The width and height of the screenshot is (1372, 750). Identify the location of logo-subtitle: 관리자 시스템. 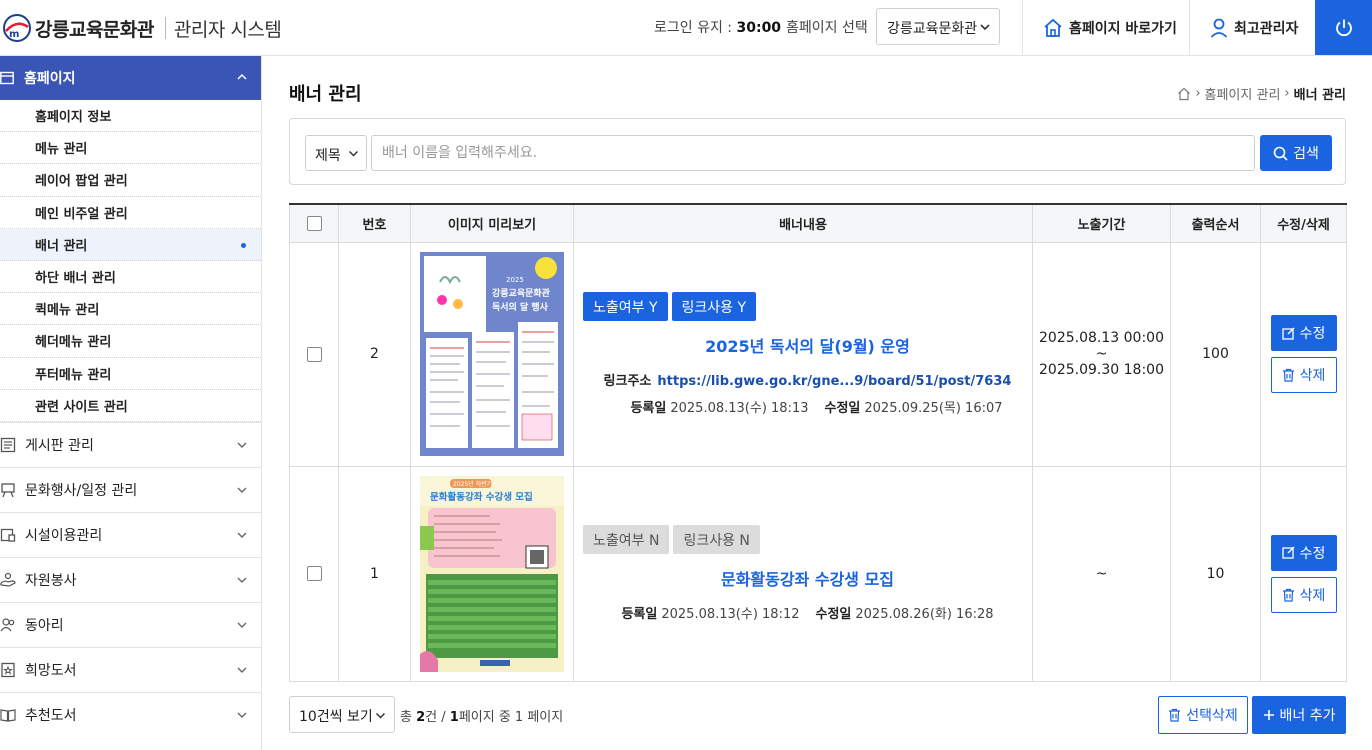
(227, 29).